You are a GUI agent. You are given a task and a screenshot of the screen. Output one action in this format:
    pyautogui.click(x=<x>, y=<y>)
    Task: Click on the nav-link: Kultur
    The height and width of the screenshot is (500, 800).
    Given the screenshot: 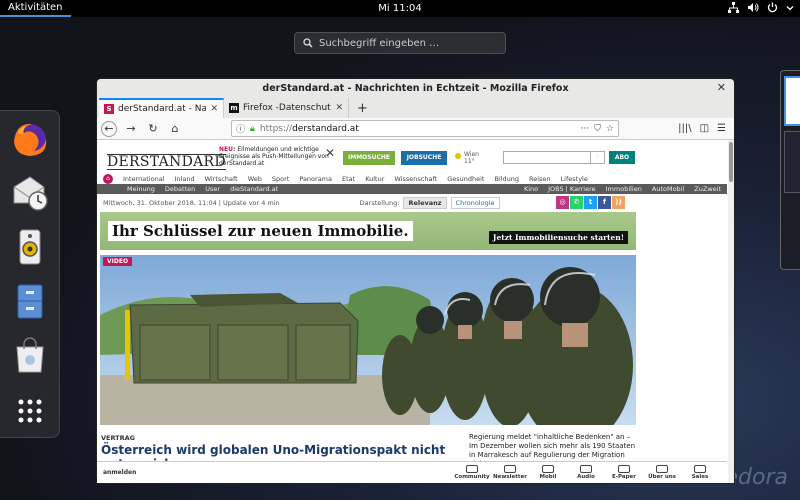 What is the action you would take?
    pyautogui.click(x=374, y=179)
    